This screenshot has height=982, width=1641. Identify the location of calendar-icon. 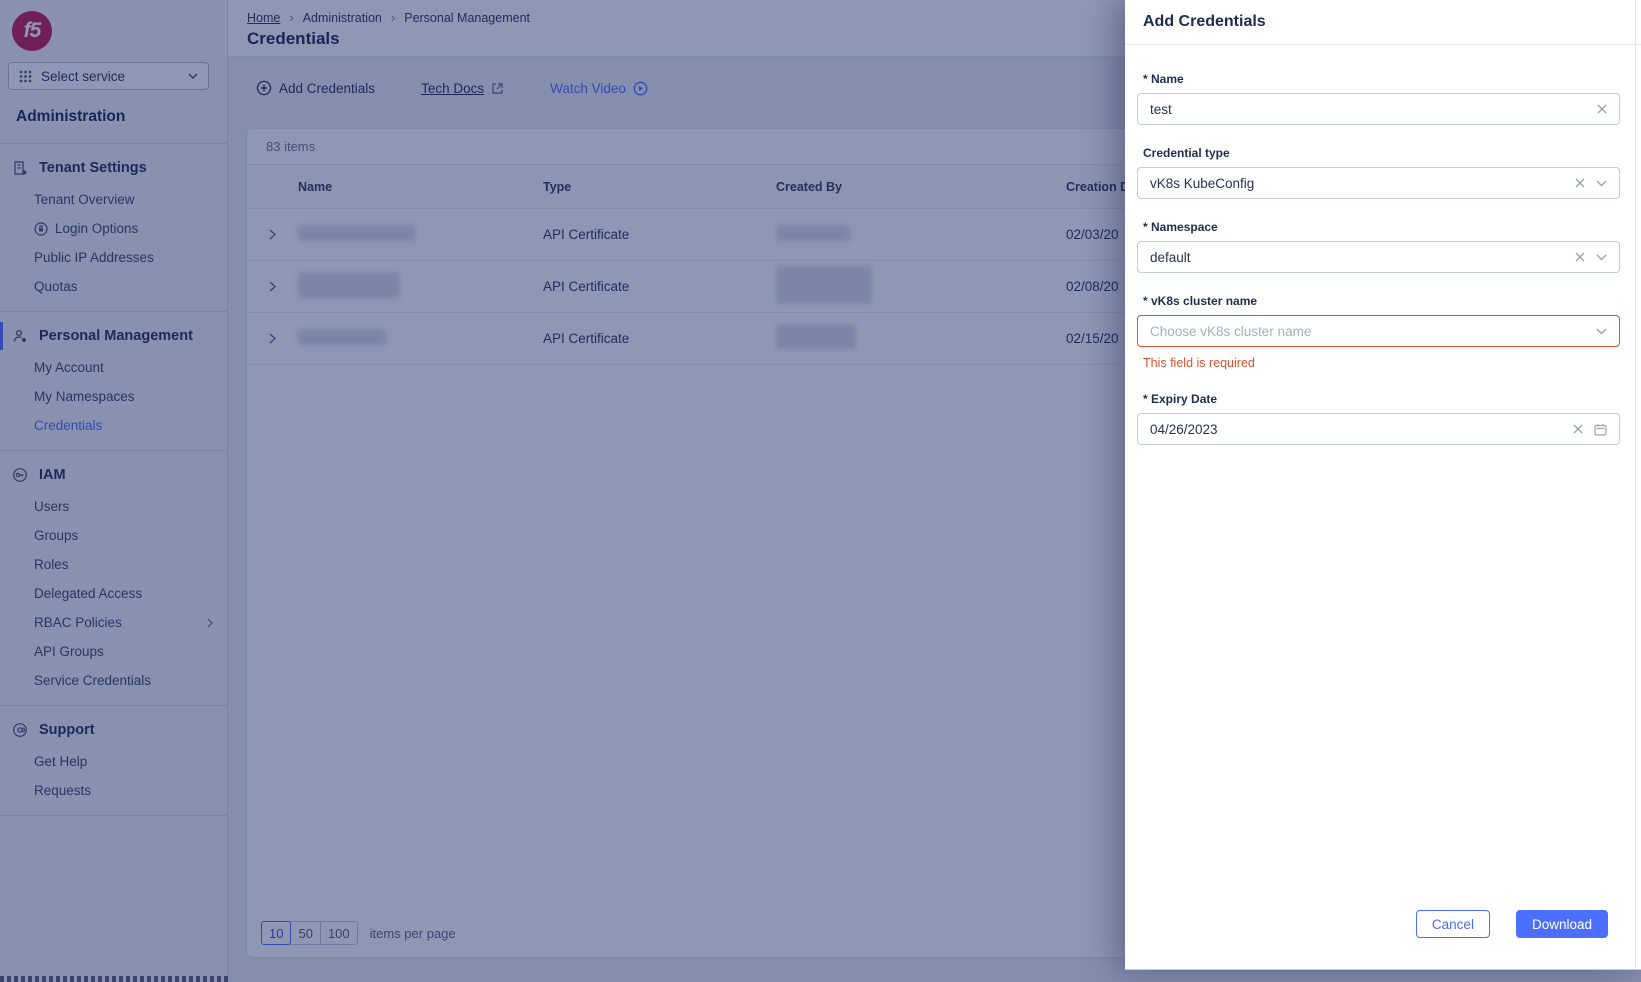
(1600, 429).